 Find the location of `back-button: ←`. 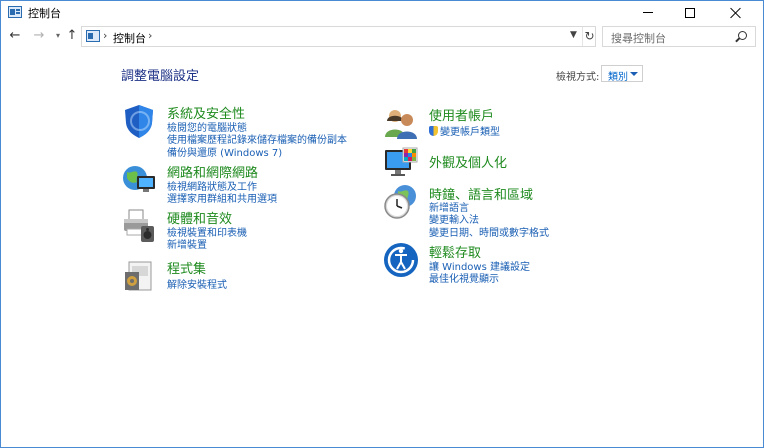

back-button: ← is located at coordinates (15, 36).